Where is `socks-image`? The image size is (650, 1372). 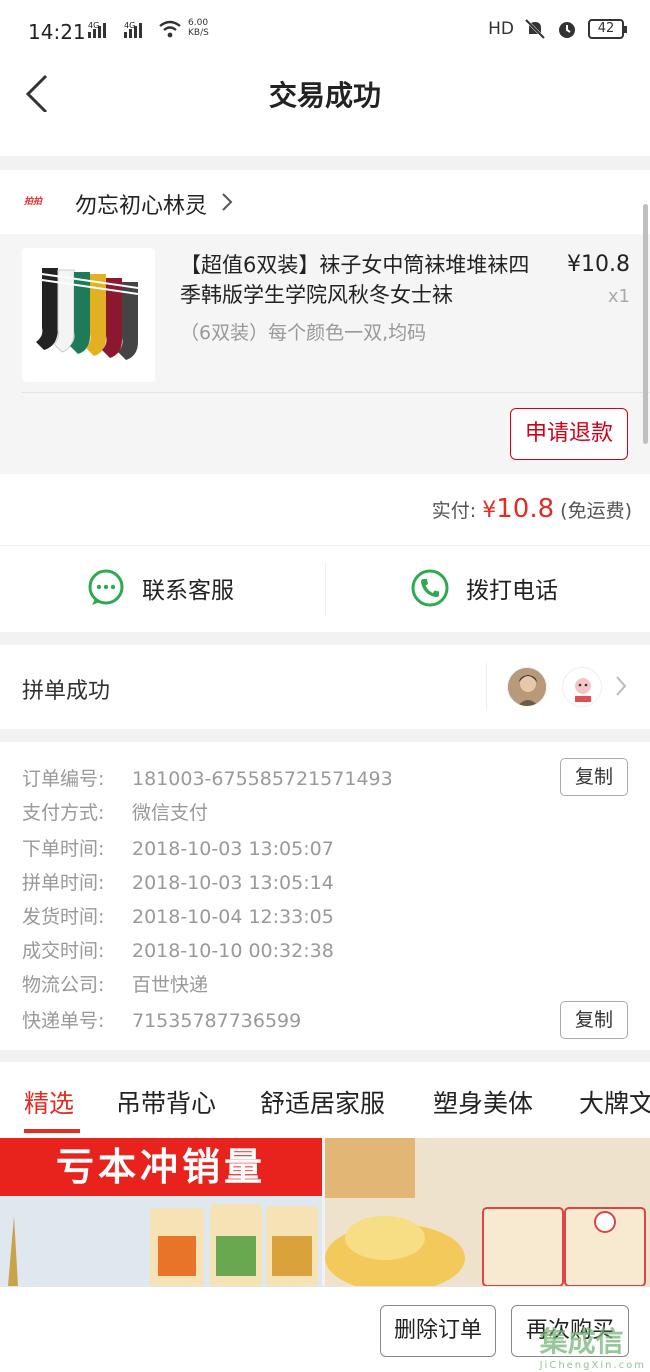
socks-image is located at coordinates (88, 315).